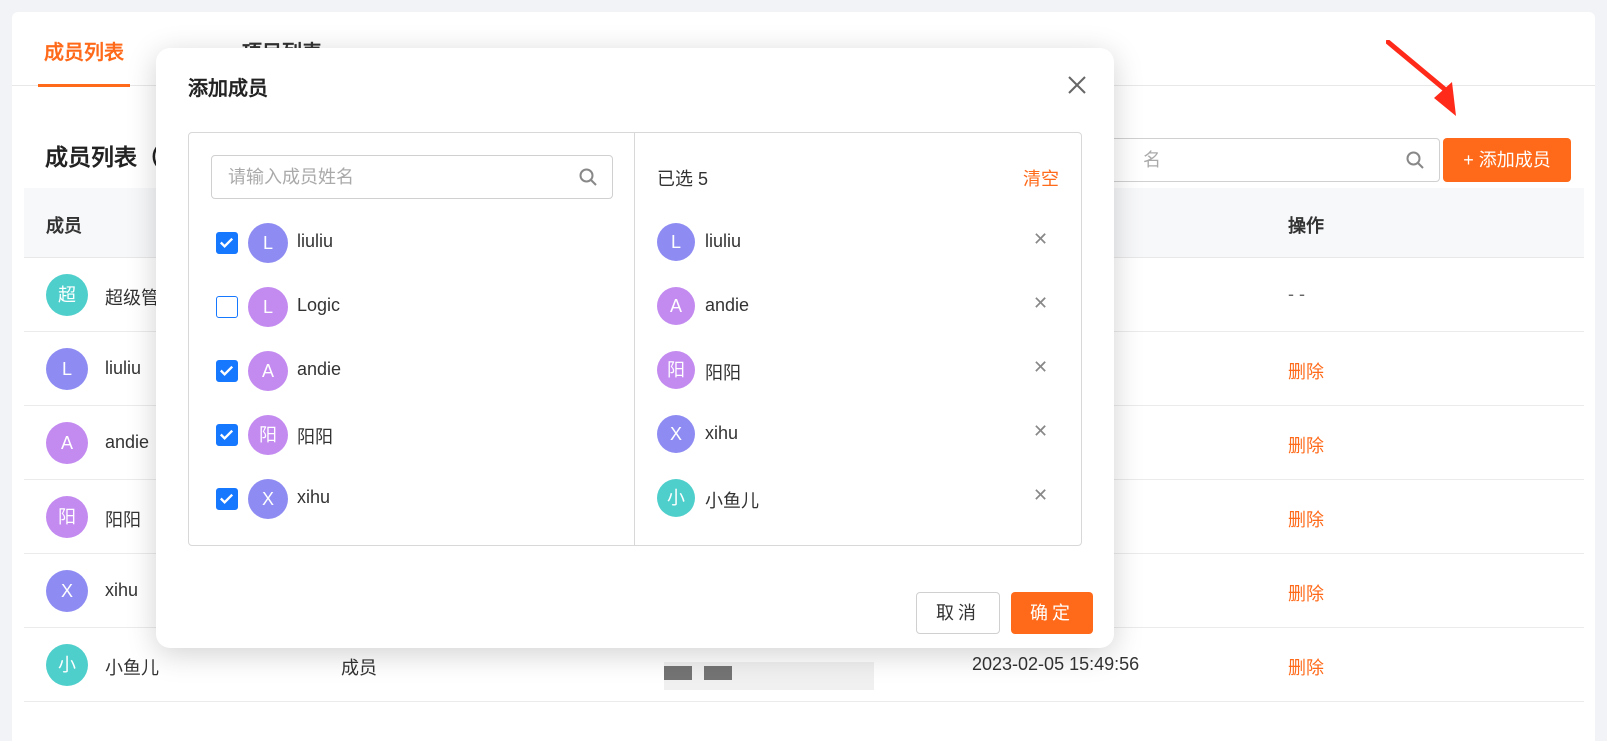  What do you see at coordinates (1056, 664) in the screenshot?
I see `member-time: 2023-02-05 15:49:56` at bounding box center [1056, 664].